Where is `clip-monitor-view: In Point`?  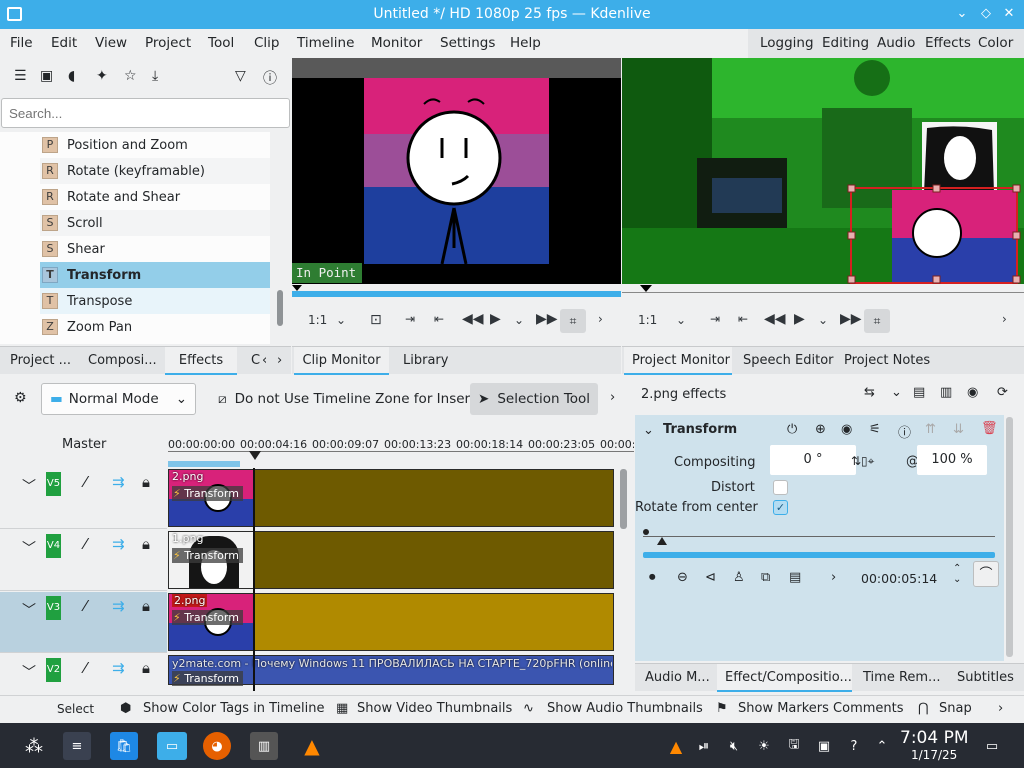 clip-monitor-view: In Point is located at coordinates (456, 171).